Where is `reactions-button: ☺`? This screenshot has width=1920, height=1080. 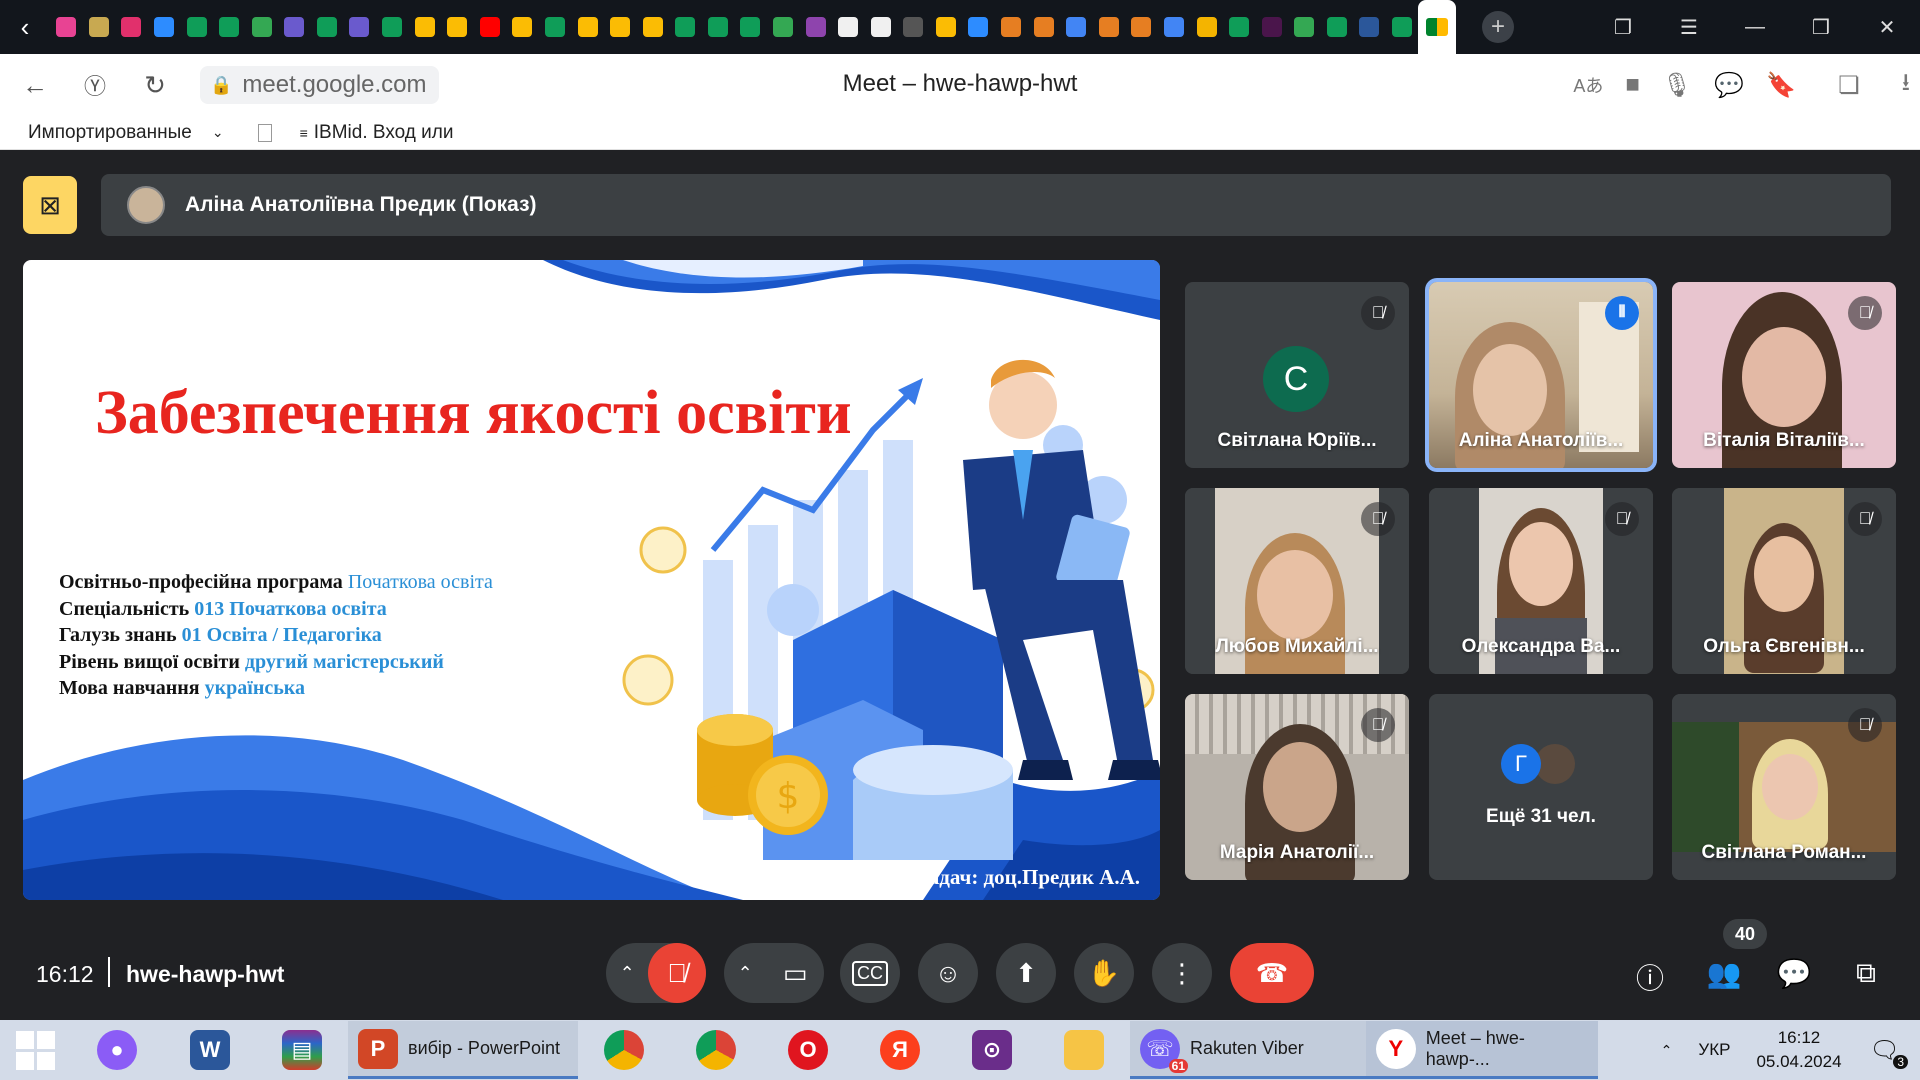
reactions-button: ☺ is located at coordinates (948, 973).